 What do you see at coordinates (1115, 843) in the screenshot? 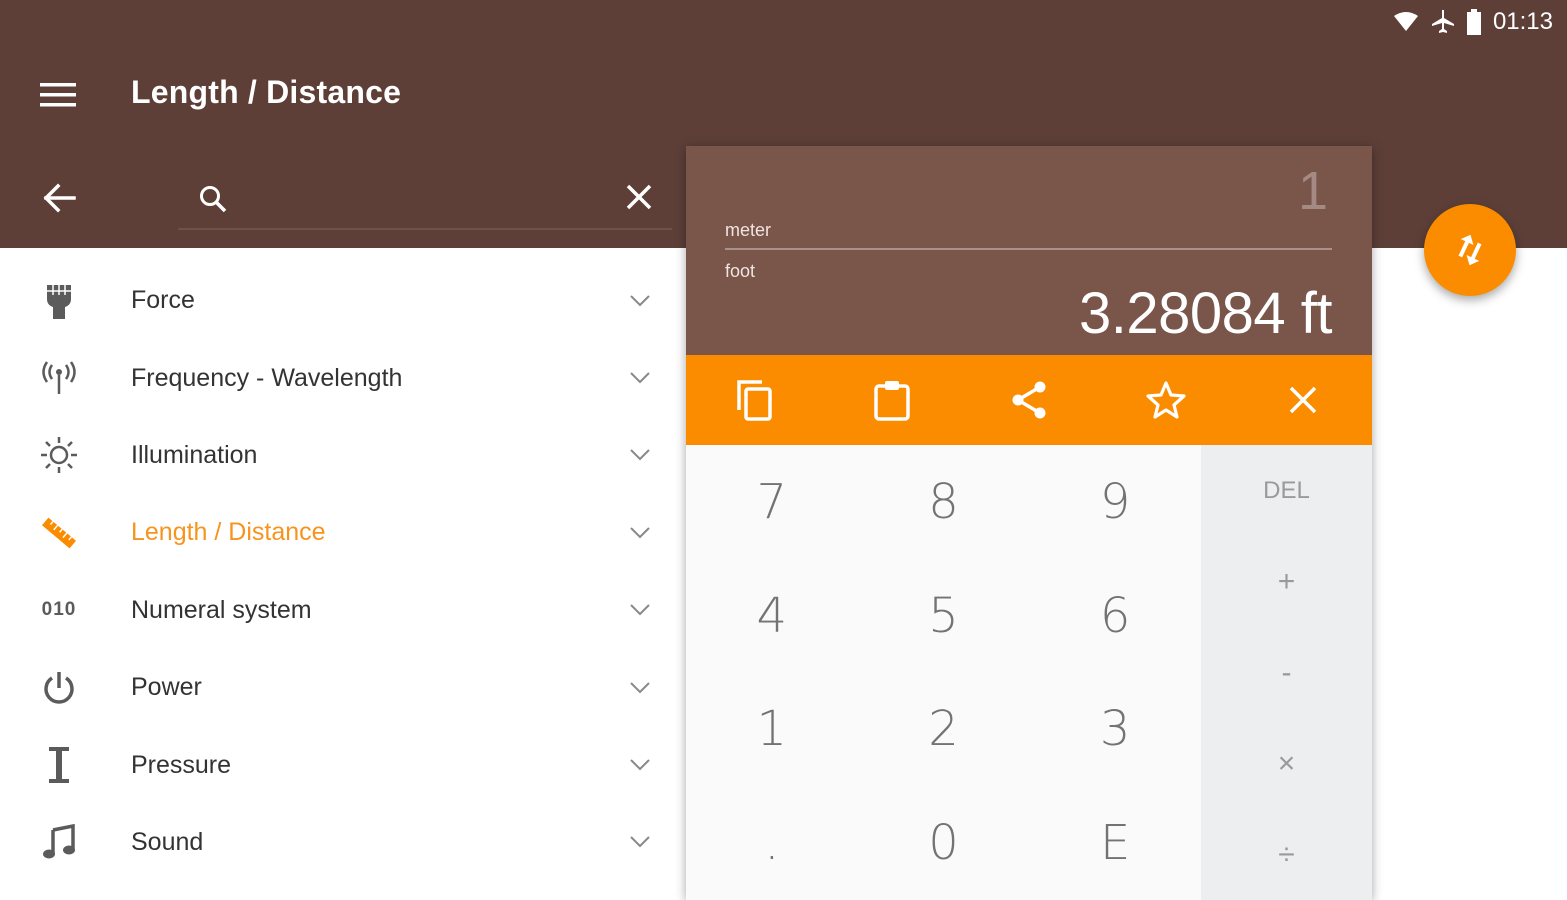
I see `key-exponent: E` at bounding box center [1115, 843].